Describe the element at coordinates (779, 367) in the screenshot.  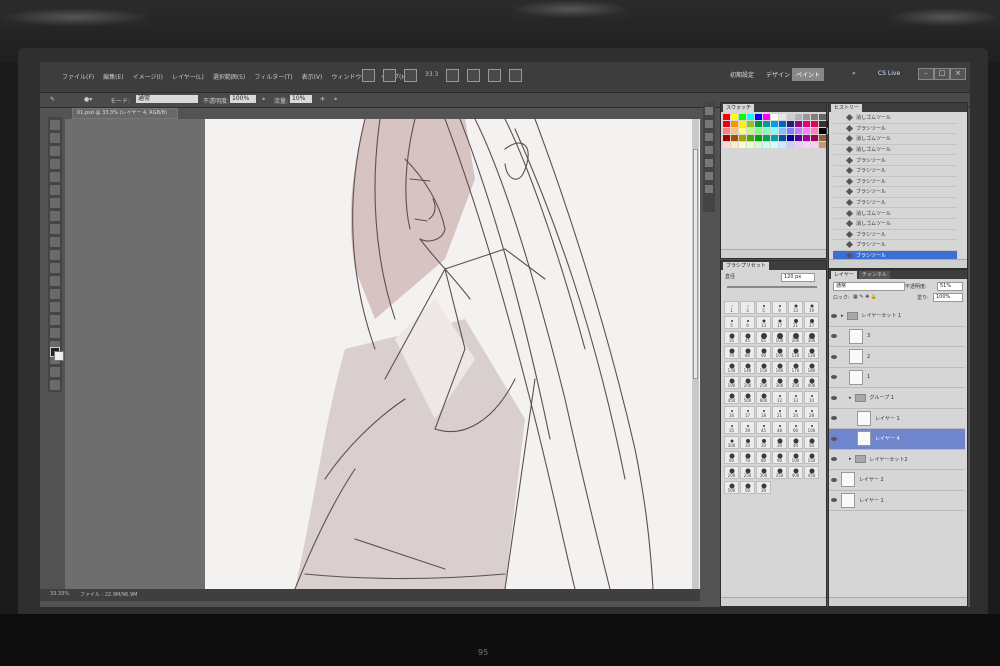
I see `brush-preset: 160` at that location.